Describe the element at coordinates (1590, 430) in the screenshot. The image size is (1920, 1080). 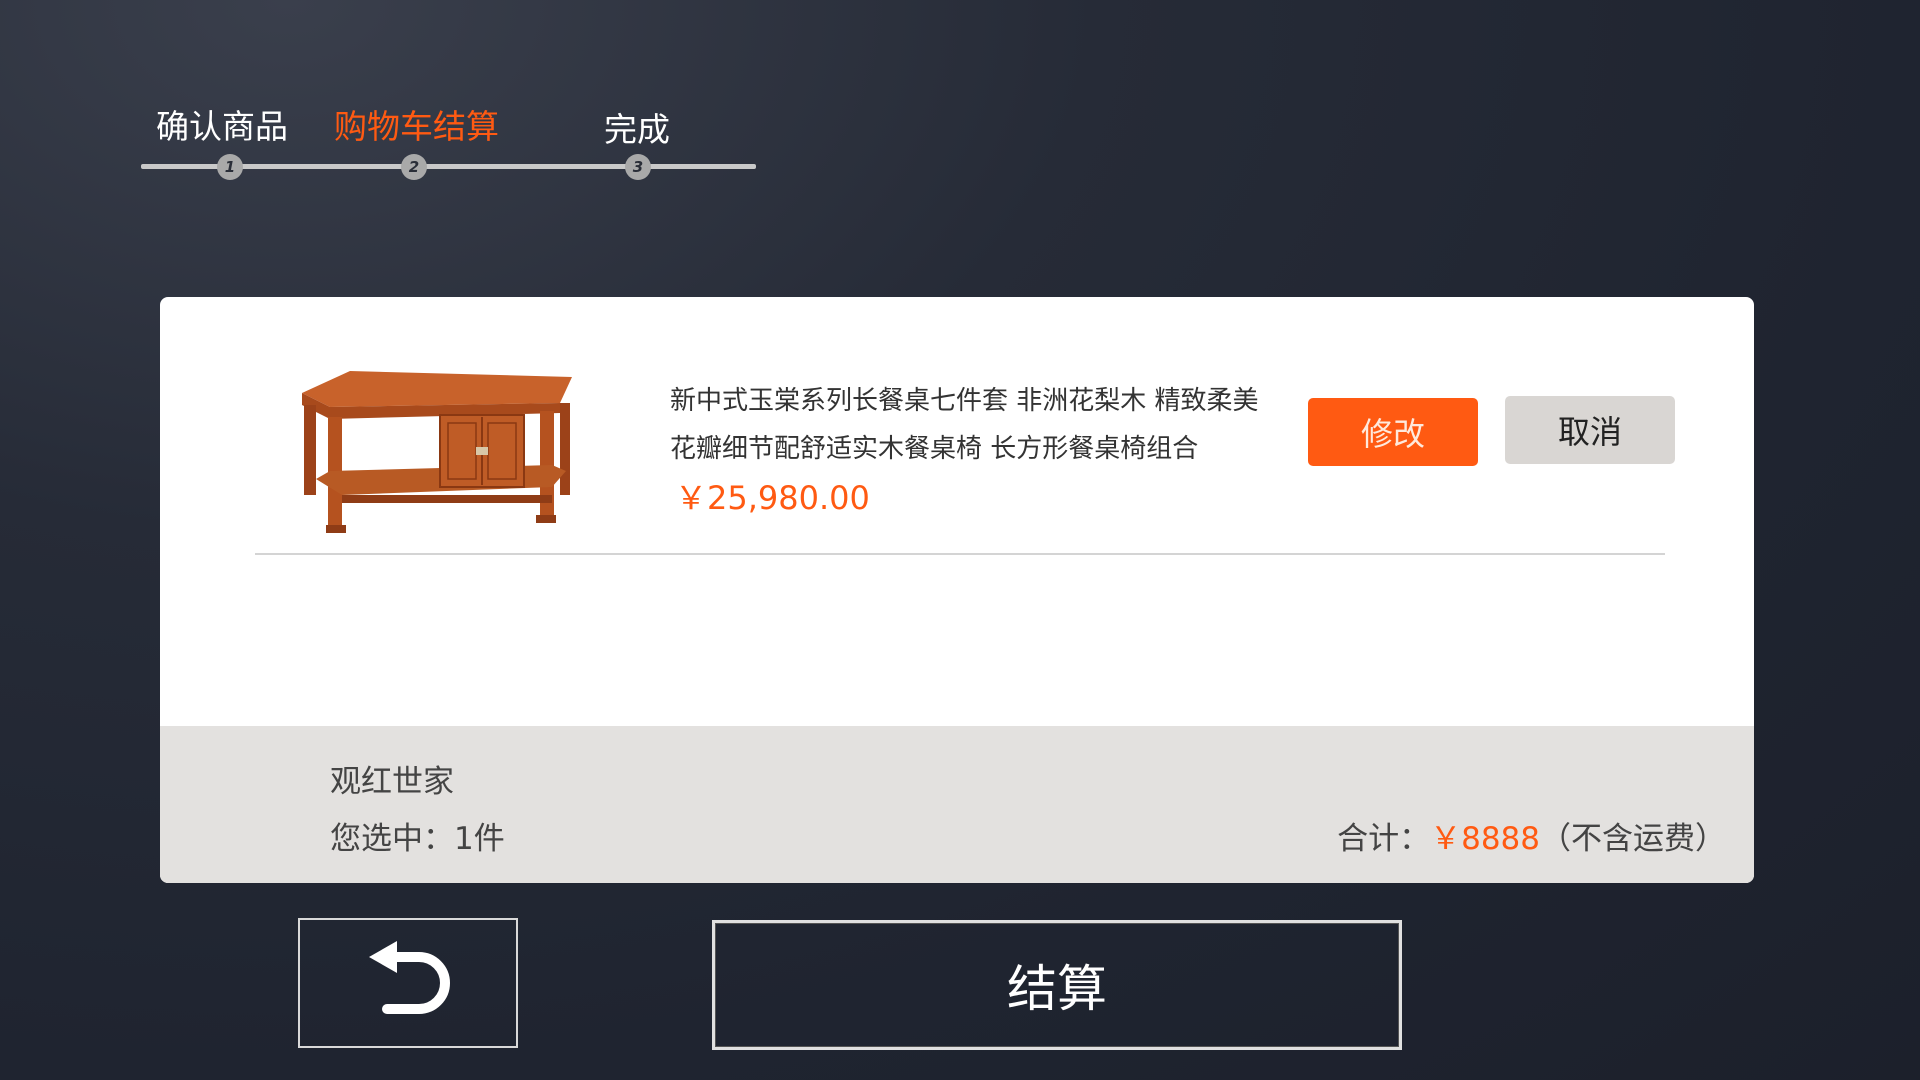
I see `cancel-button: 取消` at that location.